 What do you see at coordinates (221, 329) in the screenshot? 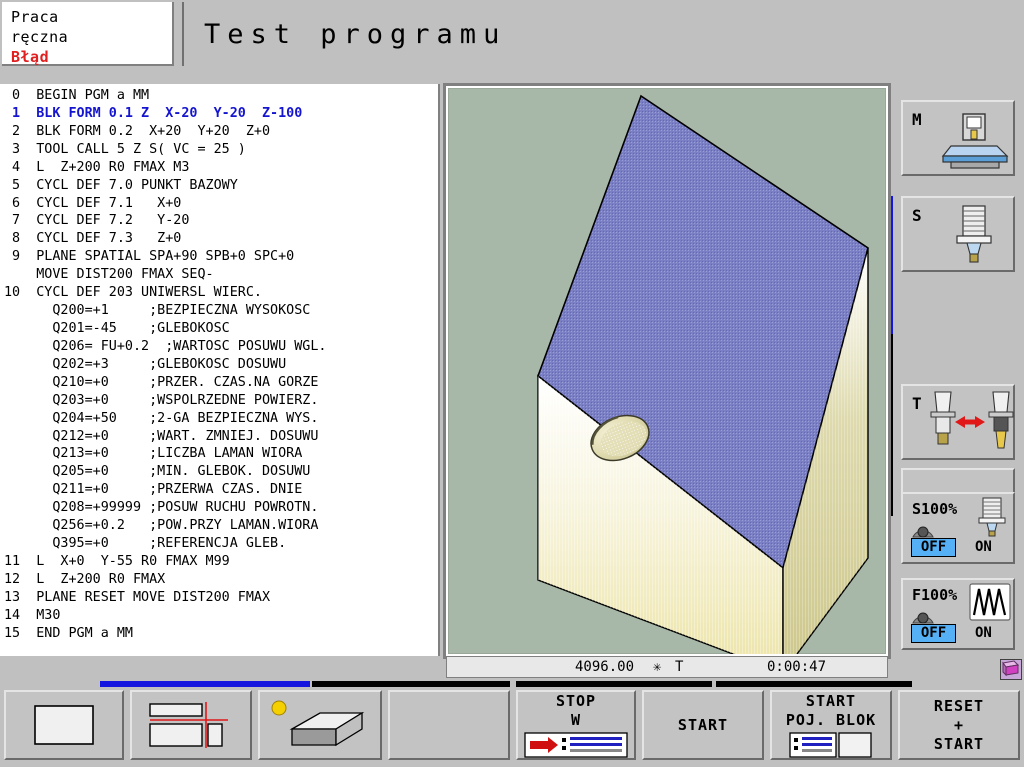
I see `program-line: Q201=-45 ;GLEBOKOSC` at bounding box center [221, 329].